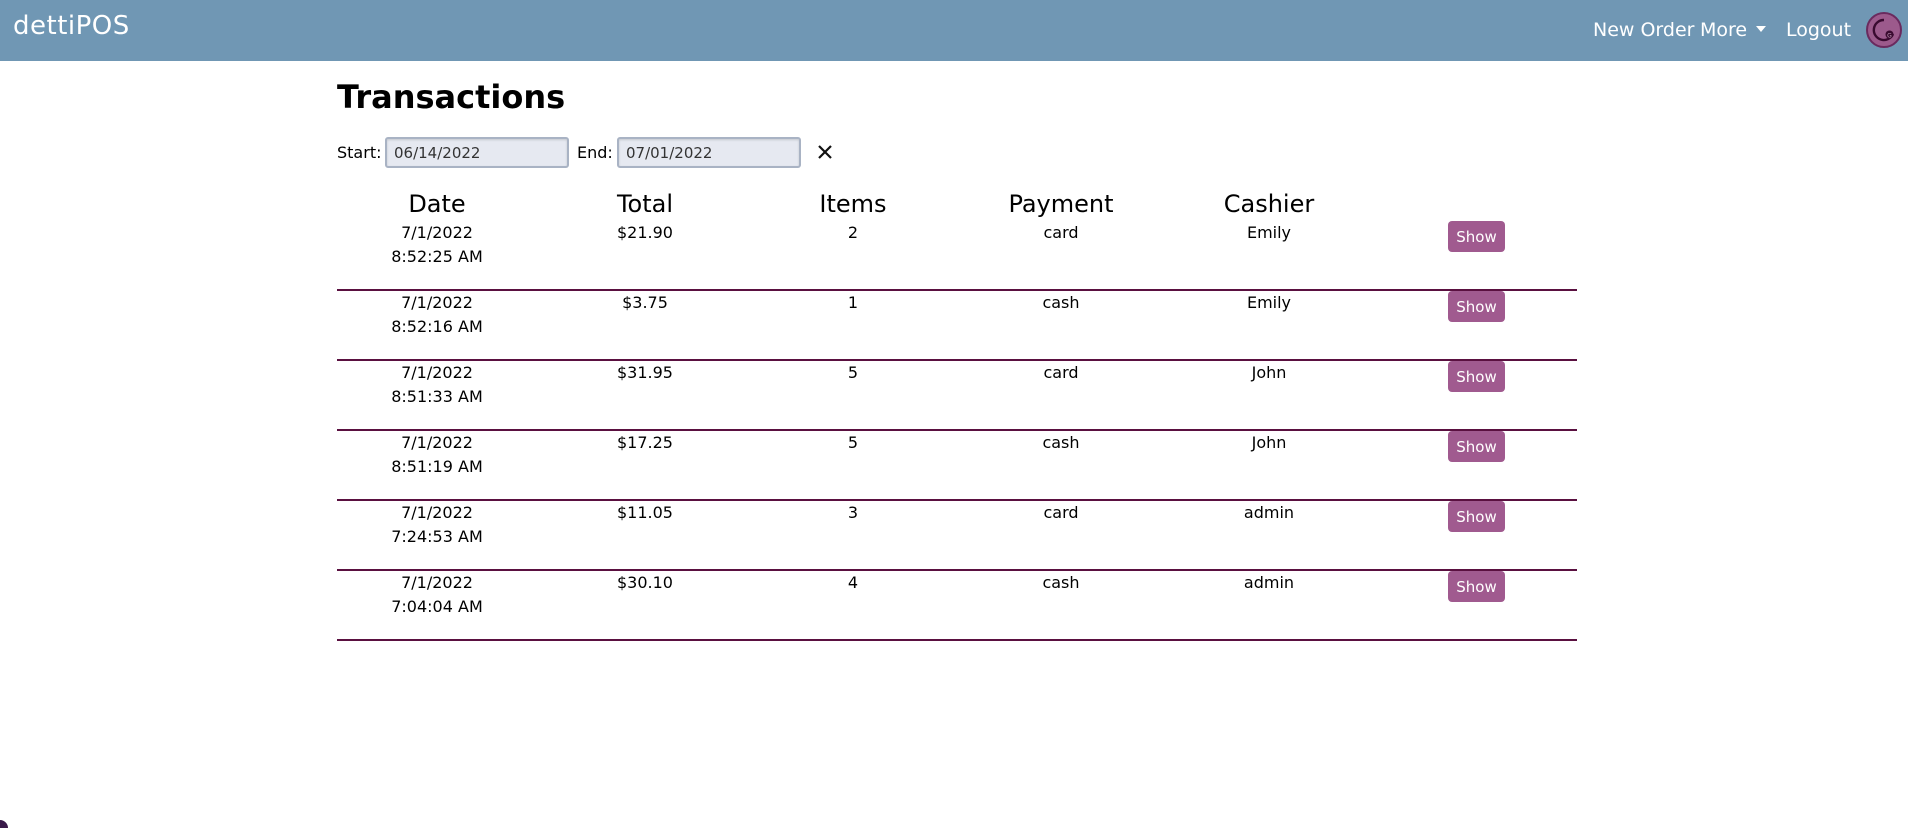 The image size is (1908, 828). What do you see at coordinates (437, 385) in the screenshot?
I see `date-cell: 7/1/2022 8:51:33 AM` at bounding box center [437, 385].